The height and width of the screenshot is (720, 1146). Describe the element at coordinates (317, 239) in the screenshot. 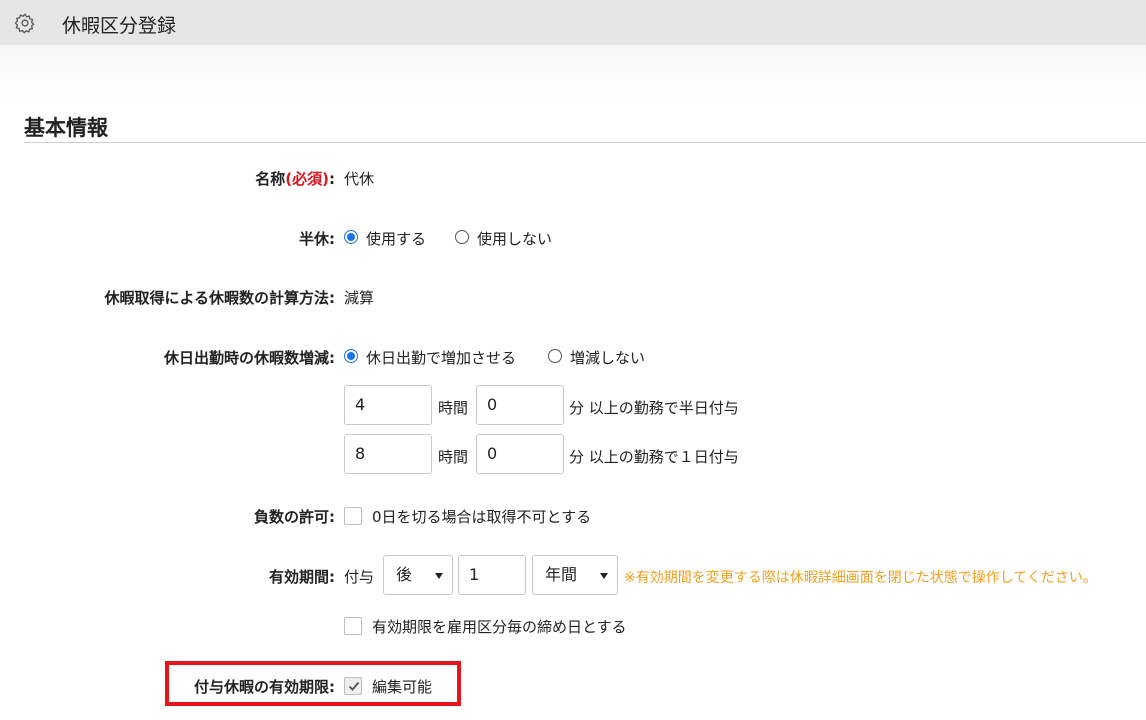

I see `half-day-label: 半休:` at that location.